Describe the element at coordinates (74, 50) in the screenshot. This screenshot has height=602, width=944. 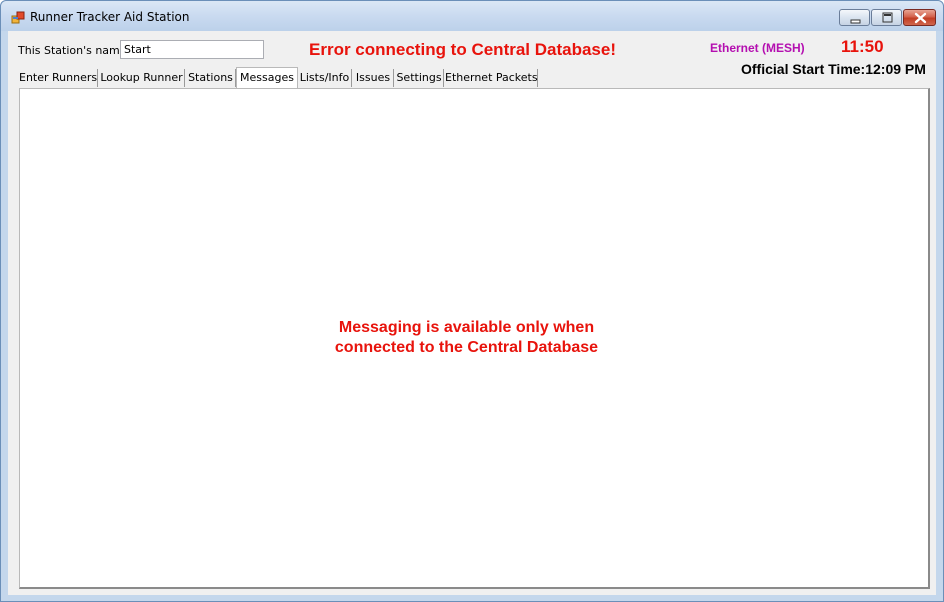
I see `station-name-label: This Station's name:` at that location.